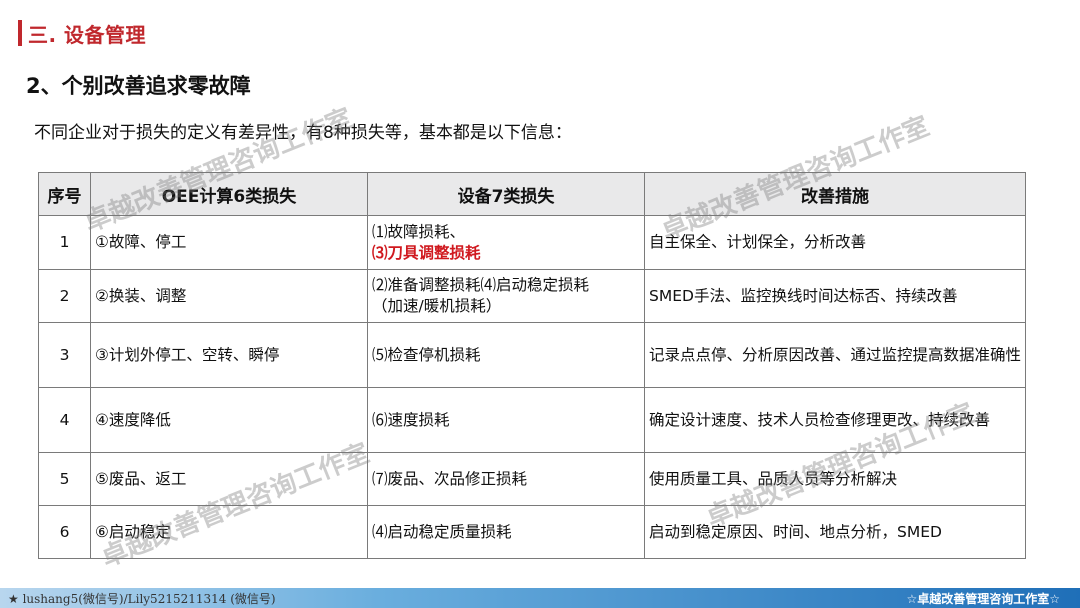  I want to click on section-header: 三. 设备管理, so click(82, 33).